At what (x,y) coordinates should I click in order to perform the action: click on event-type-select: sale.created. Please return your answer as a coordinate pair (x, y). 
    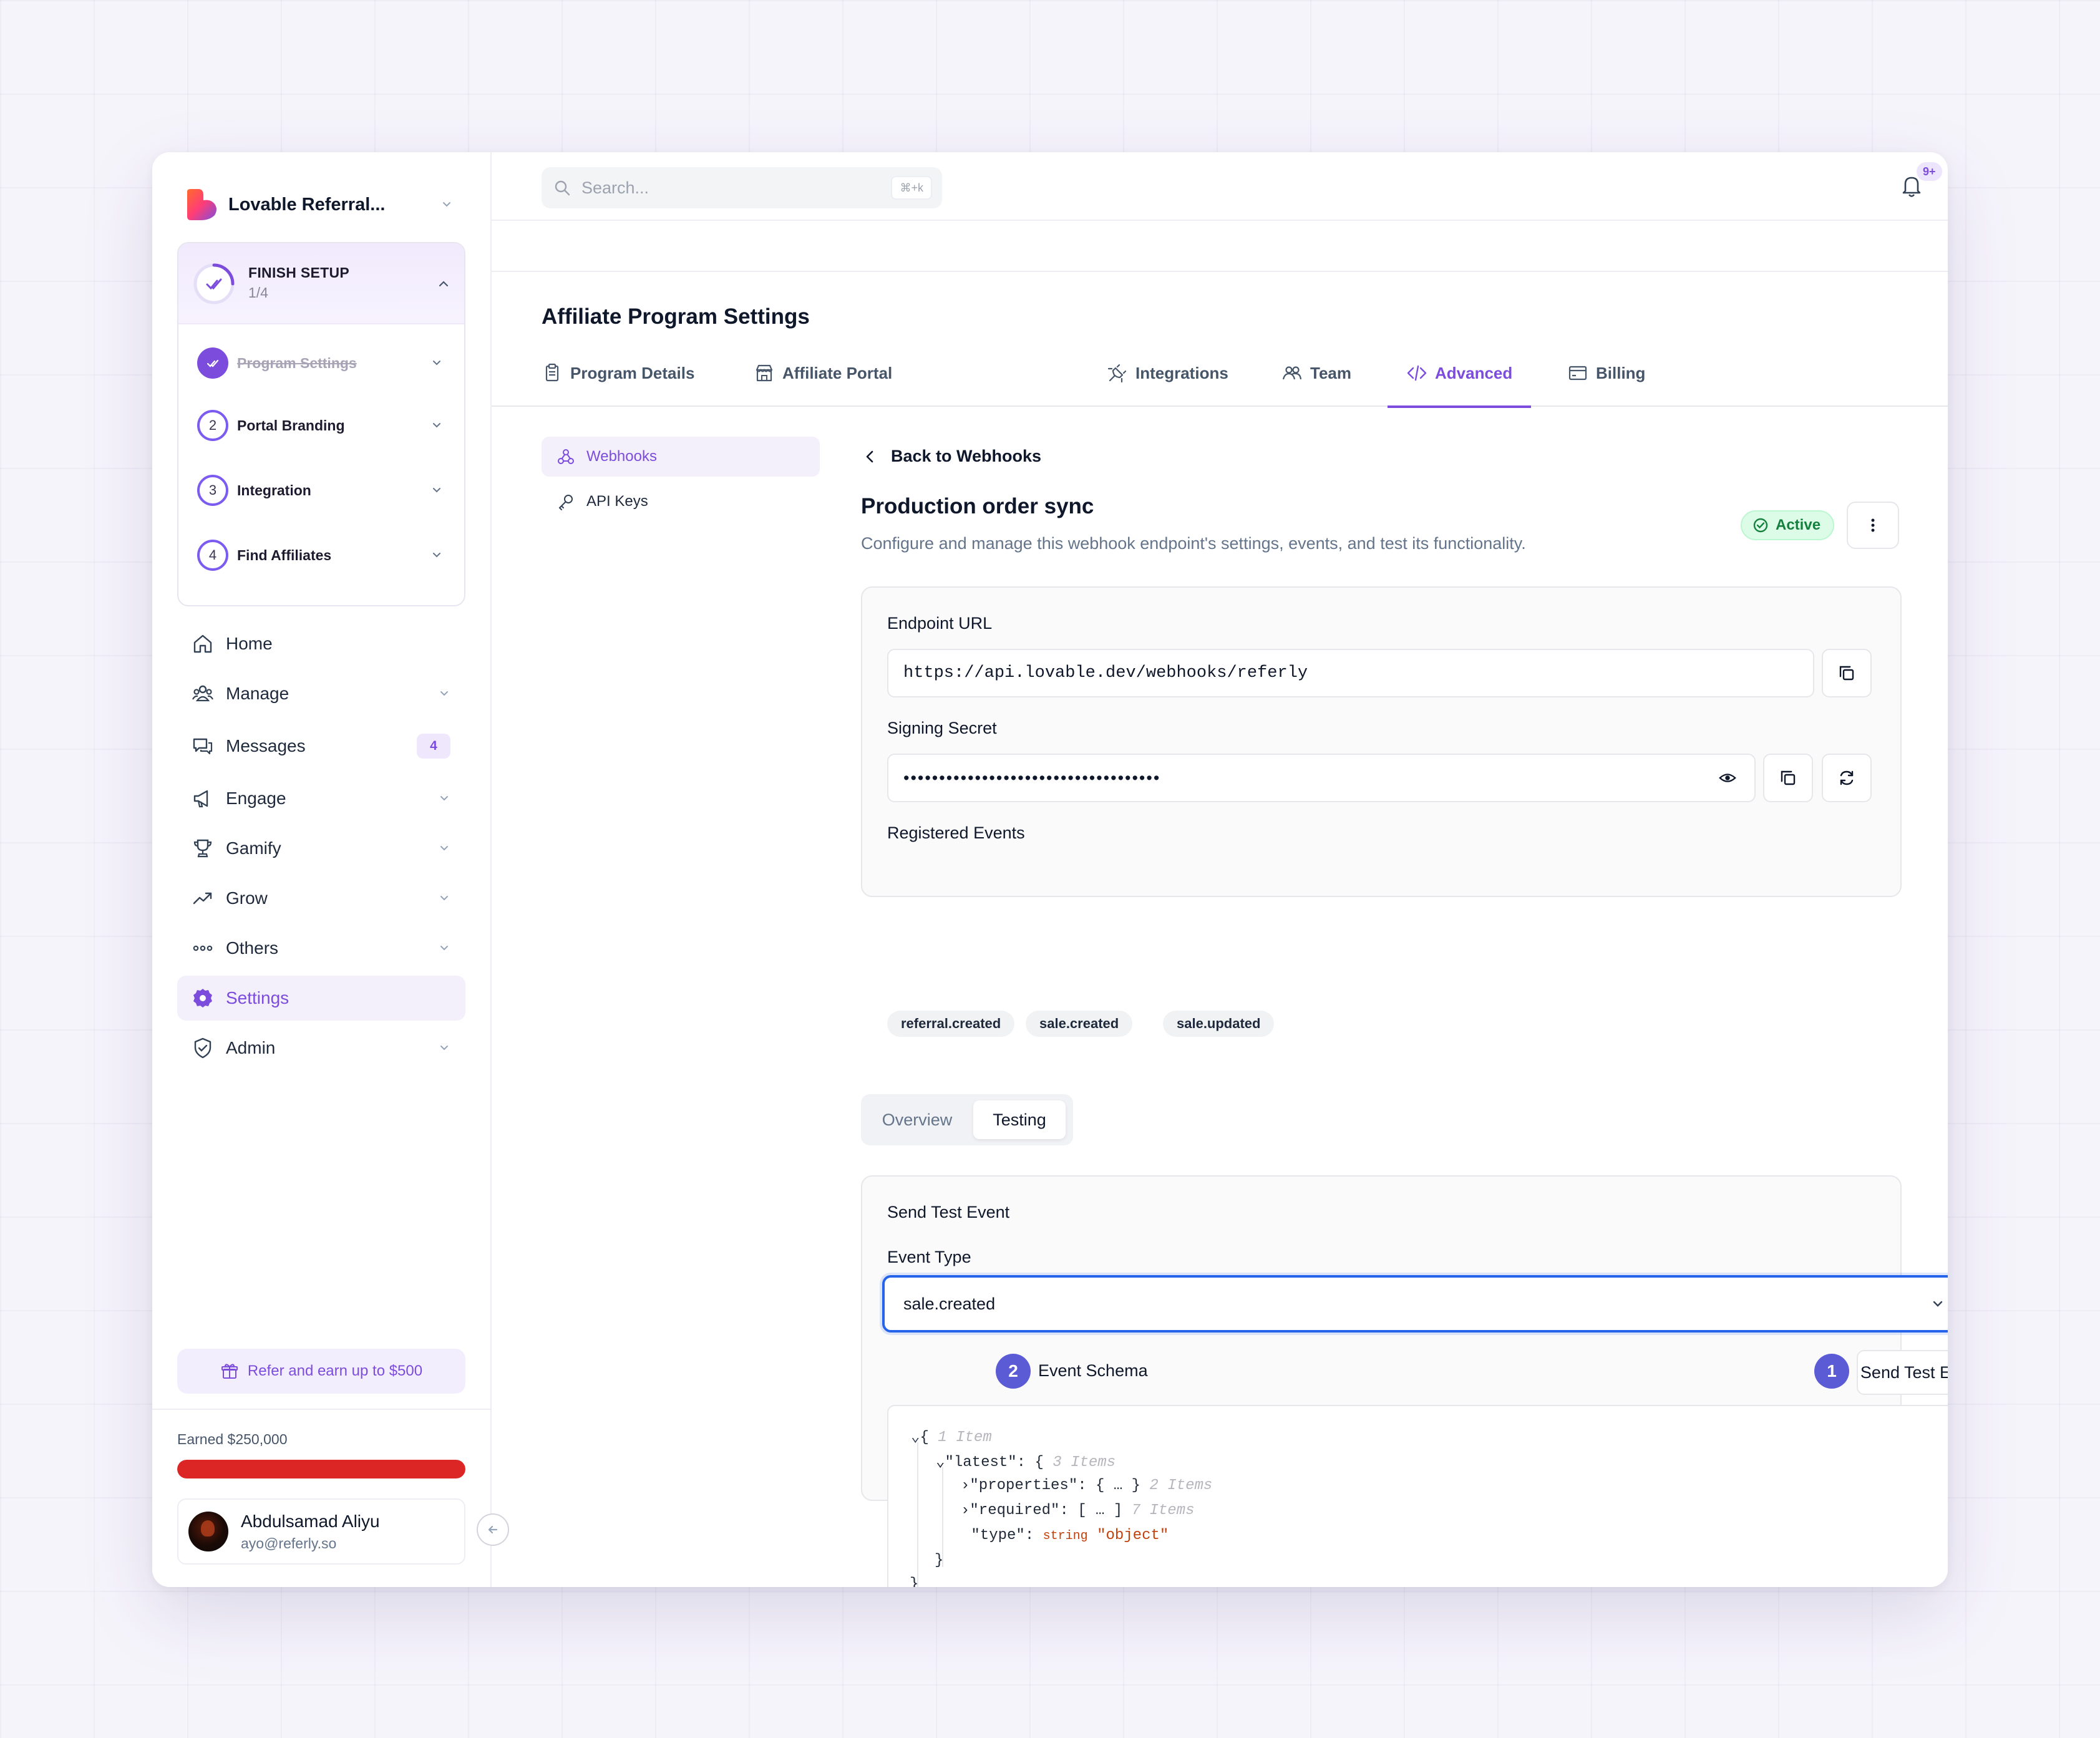
    Looking at the image, I should click on (1415, 1304).